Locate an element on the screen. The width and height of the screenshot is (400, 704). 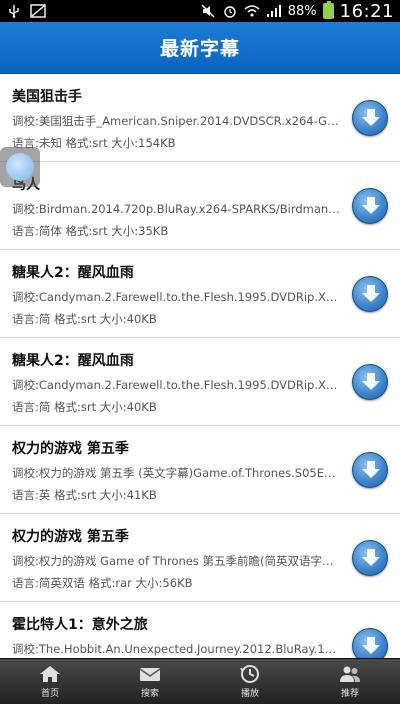
nav-item-recommend: 推荐 is located at coordinates (350, 681).